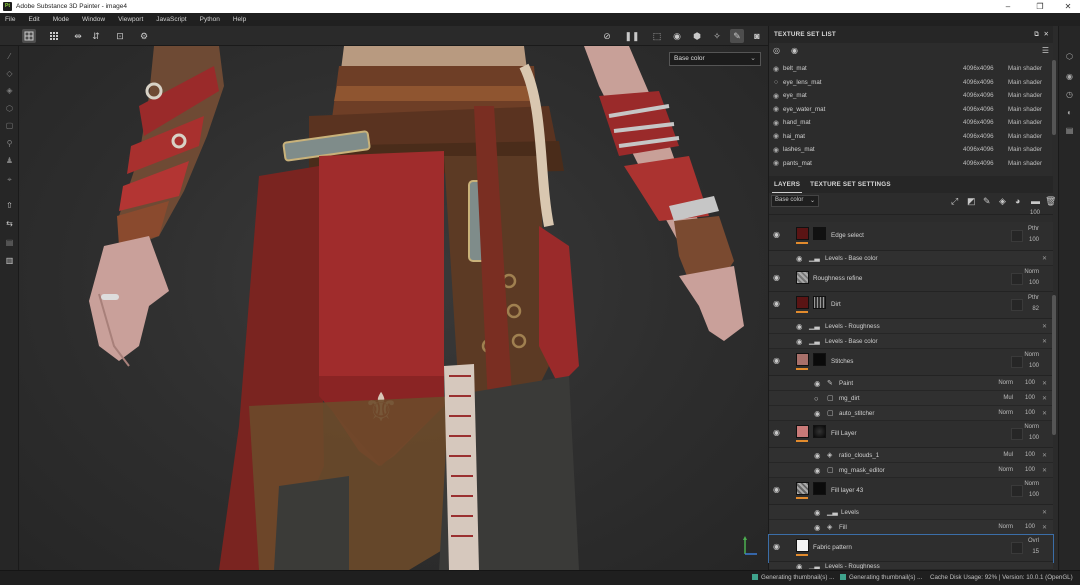  Describe the element at coordinates (9, 125) in the screenshot. I see `smudge-tool-icon: ▢` at that location.